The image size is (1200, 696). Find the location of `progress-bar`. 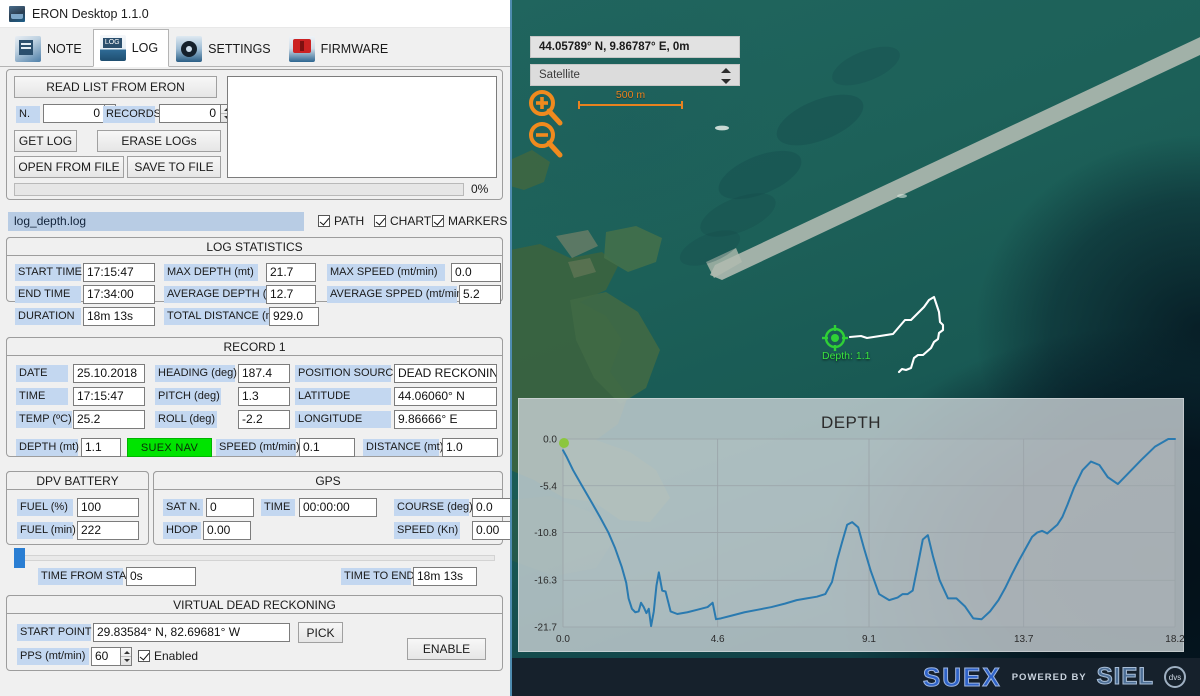

progress-bar is located at coordinates (239, 189).